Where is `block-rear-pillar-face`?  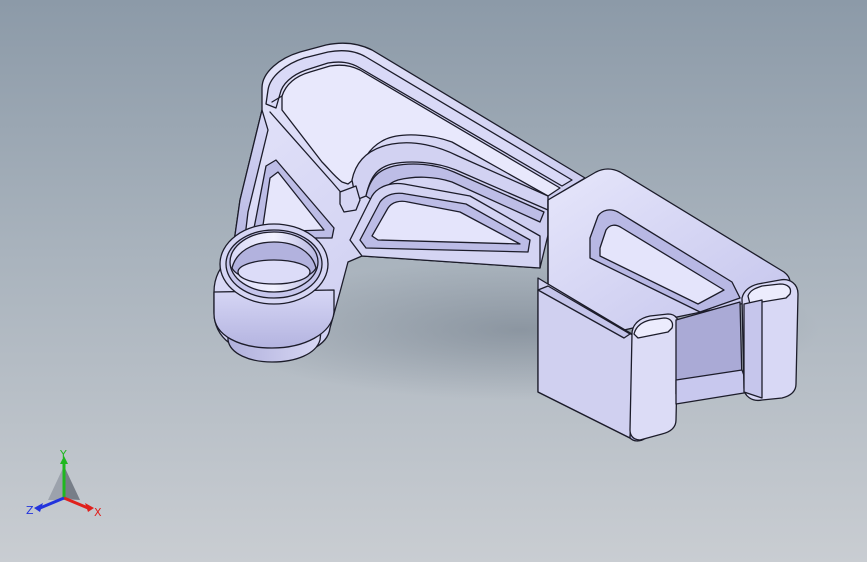
block-rear-pillar-face is located at coordinates (753, 349).